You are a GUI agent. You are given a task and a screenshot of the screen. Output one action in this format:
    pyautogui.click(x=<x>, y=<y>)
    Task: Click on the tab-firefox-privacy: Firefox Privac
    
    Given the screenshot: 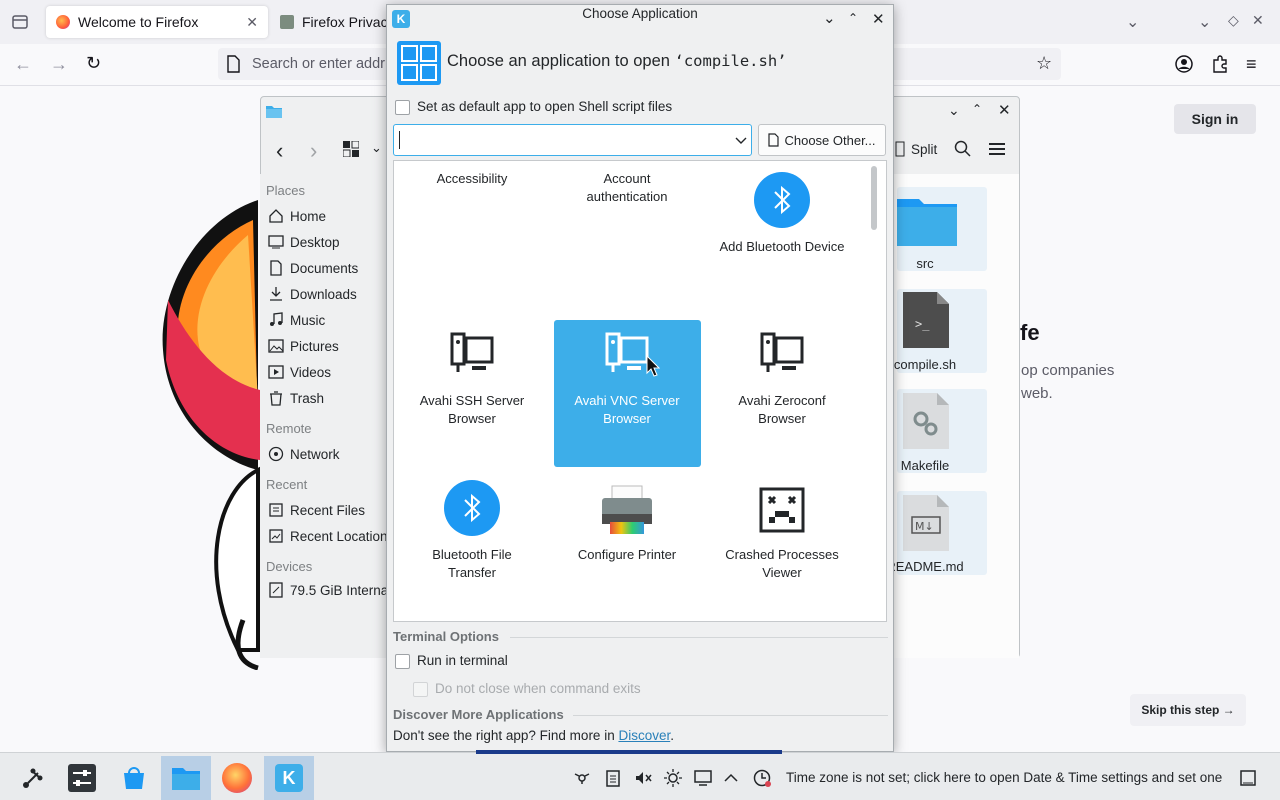 What is the action you would take?
    pyautogui.click(x=335, y=22)
    